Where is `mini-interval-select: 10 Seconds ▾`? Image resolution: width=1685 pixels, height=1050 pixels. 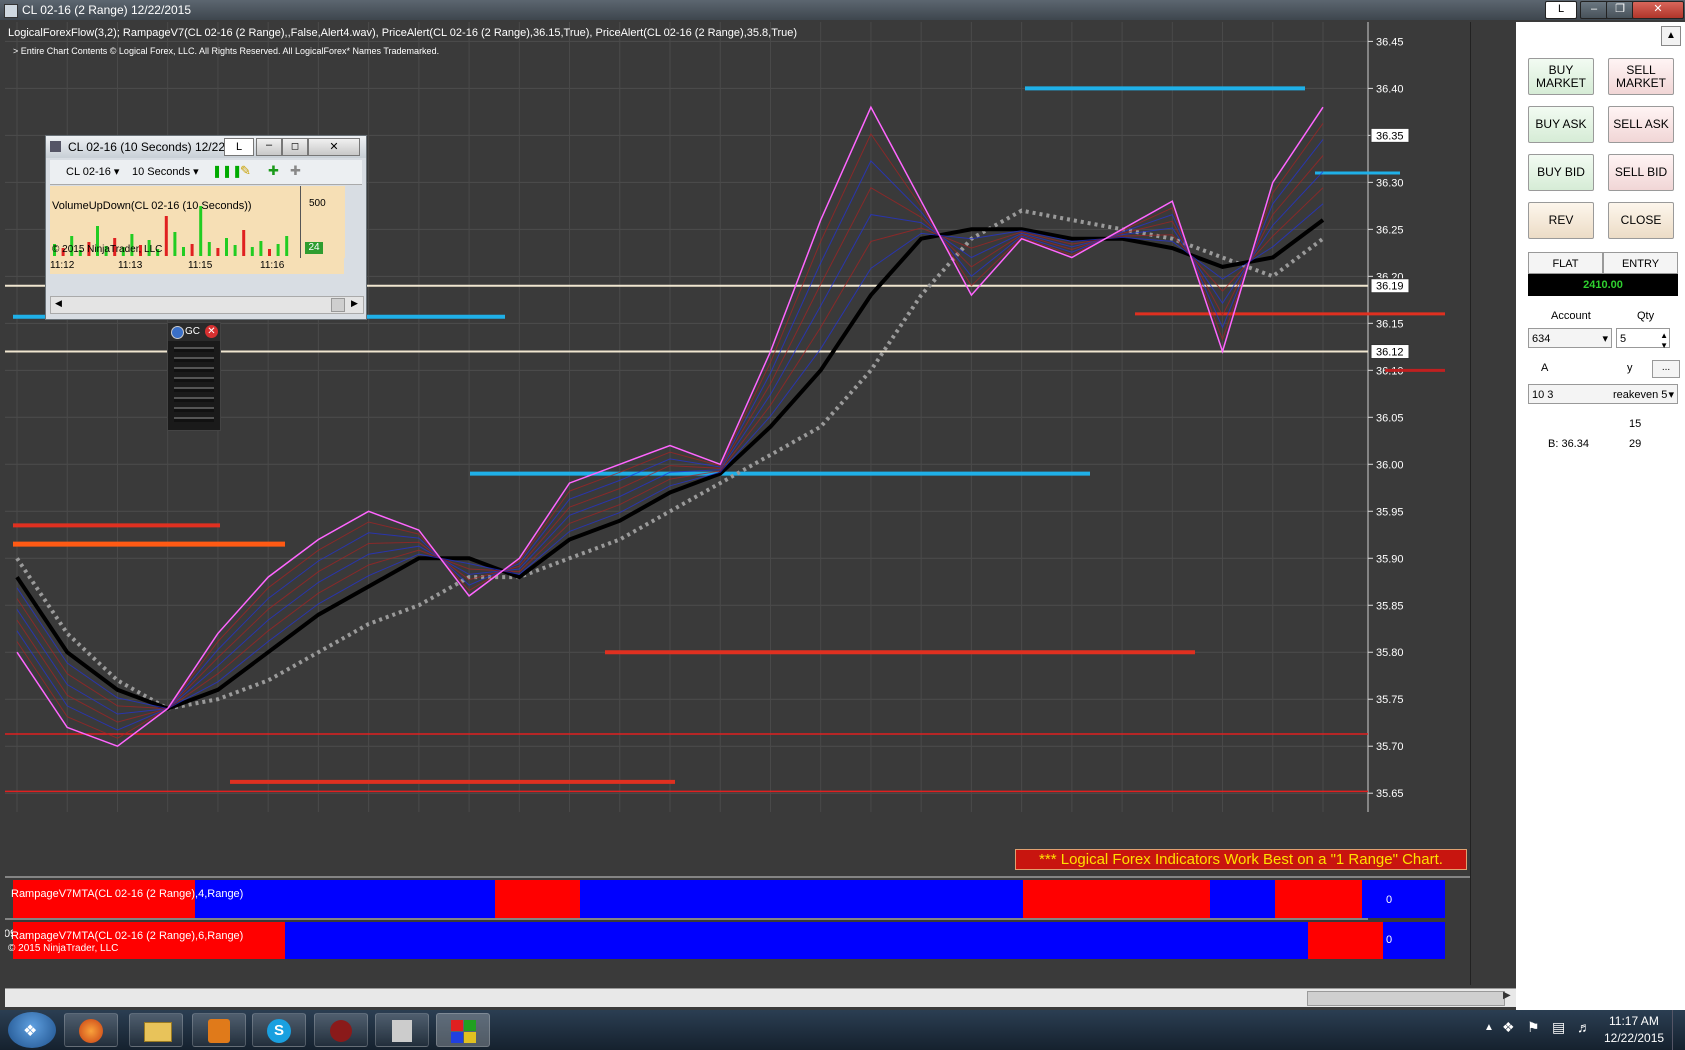 mini-interval-select: 10 Seconds ▾ is located at coordinates (165, 171).